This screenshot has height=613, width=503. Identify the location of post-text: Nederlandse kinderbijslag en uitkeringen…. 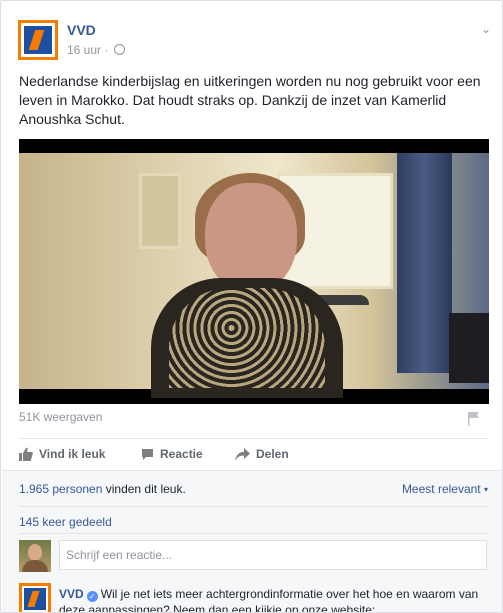
(250, 100).